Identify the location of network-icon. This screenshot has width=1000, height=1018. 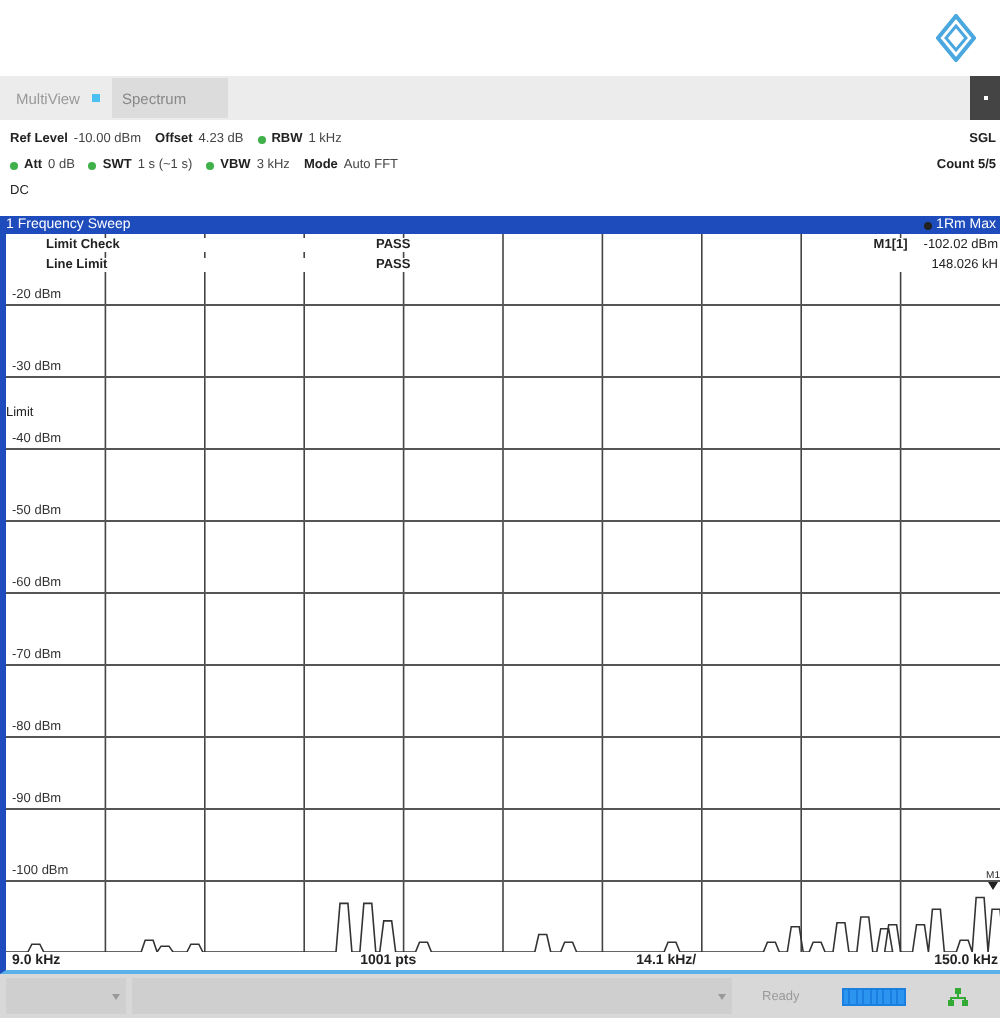
(957, 996).